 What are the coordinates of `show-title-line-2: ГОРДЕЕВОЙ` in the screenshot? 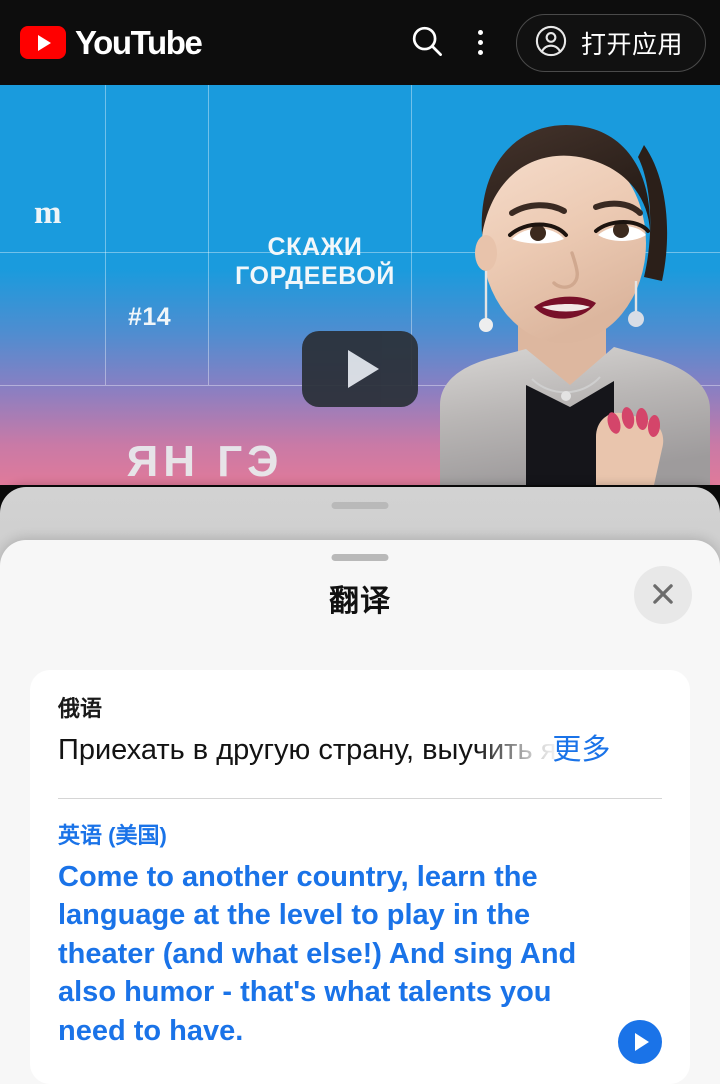 It's located at (315, 276).